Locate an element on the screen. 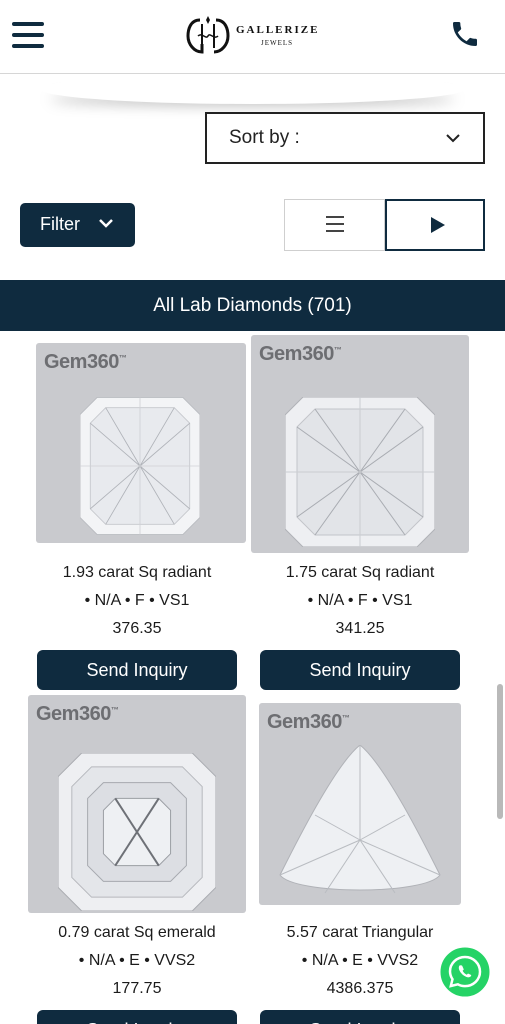 Image resolution: width=505 pixels, height=1024 pixels. list-icon is located at coordinates (335, 217).